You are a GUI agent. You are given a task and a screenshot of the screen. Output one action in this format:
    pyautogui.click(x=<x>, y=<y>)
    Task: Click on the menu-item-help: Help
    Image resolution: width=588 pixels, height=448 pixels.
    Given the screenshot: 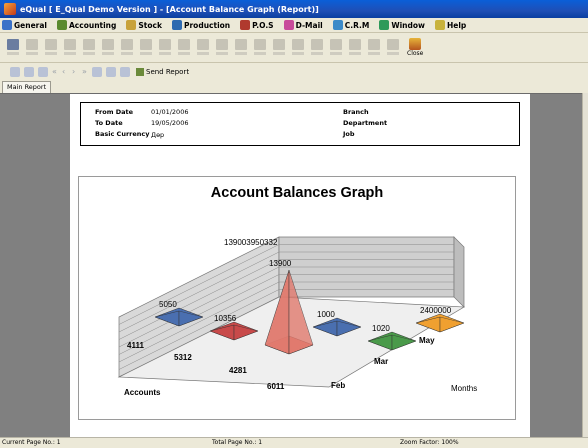 What is the action you would take?
    pyautogui.click(x=450, y=25)
    